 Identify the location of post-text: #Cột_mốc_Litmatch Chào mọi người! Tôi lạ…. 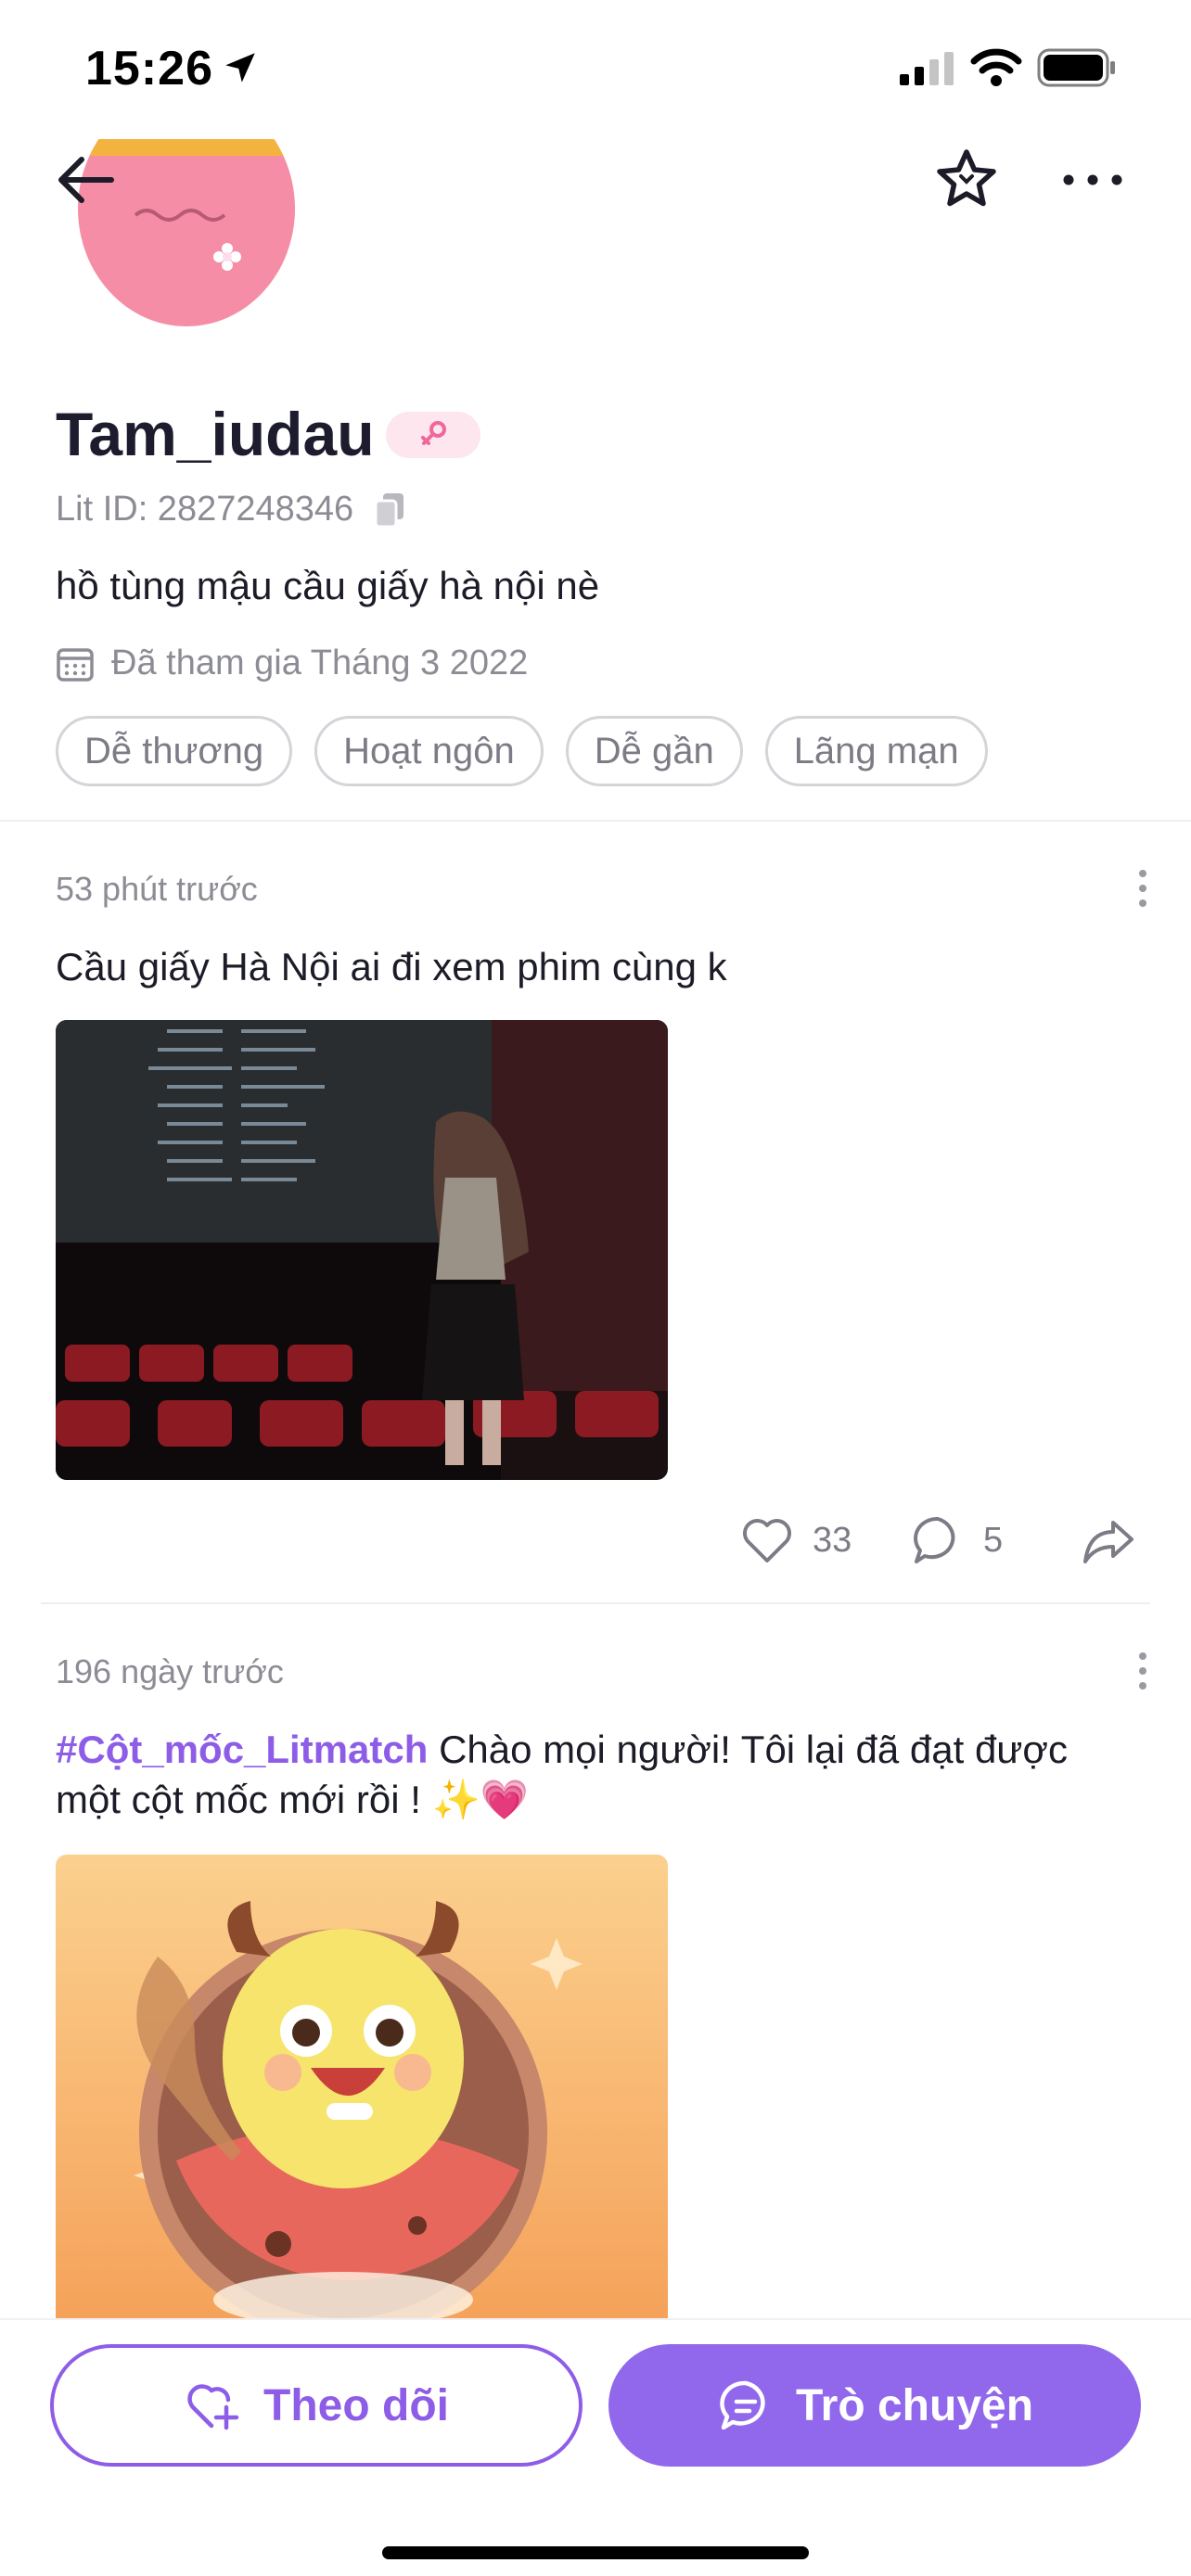
(589, 1775).